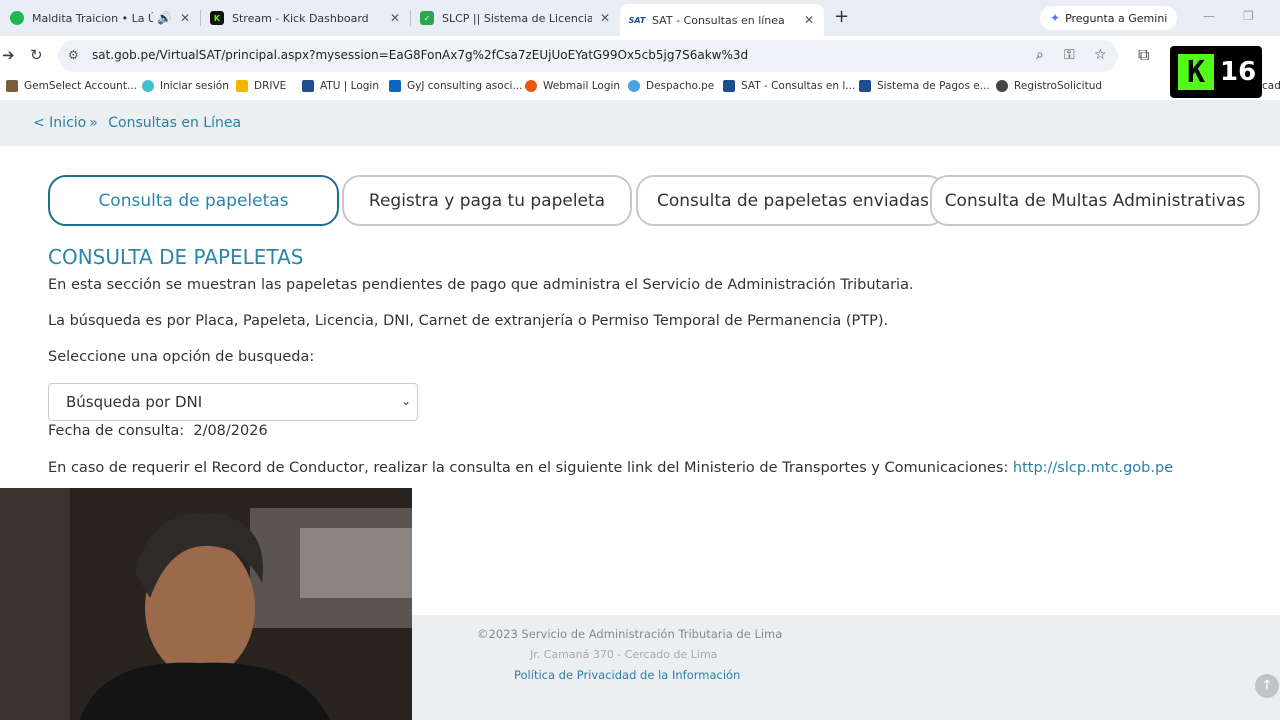 The height and width of the screenshot is (720, 1280). What do you see at coordinates (1040, 55) in the screenshot?
I see `zoom-icon: ⌕` at bounding box center [1040, 55].